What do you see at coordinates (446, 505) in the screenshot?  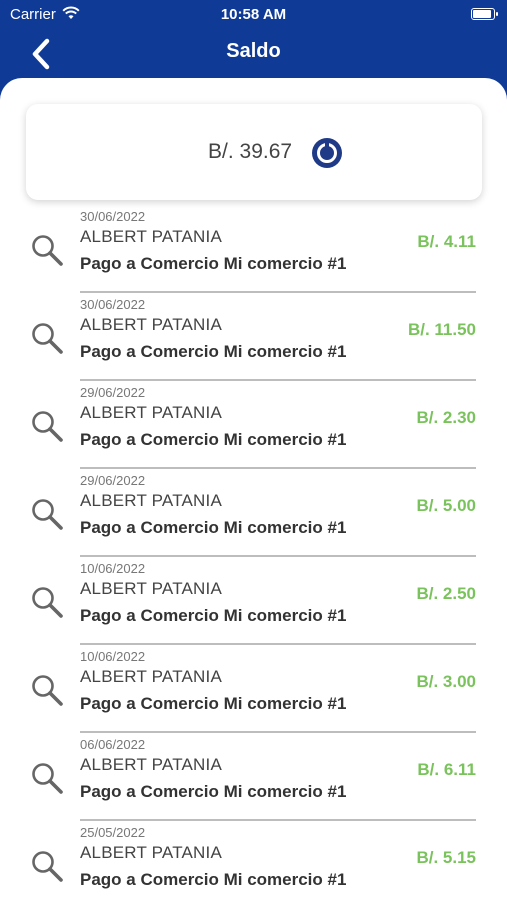 I see `transaction-amount: B/. 5.00` at bounding box center [446, 505].